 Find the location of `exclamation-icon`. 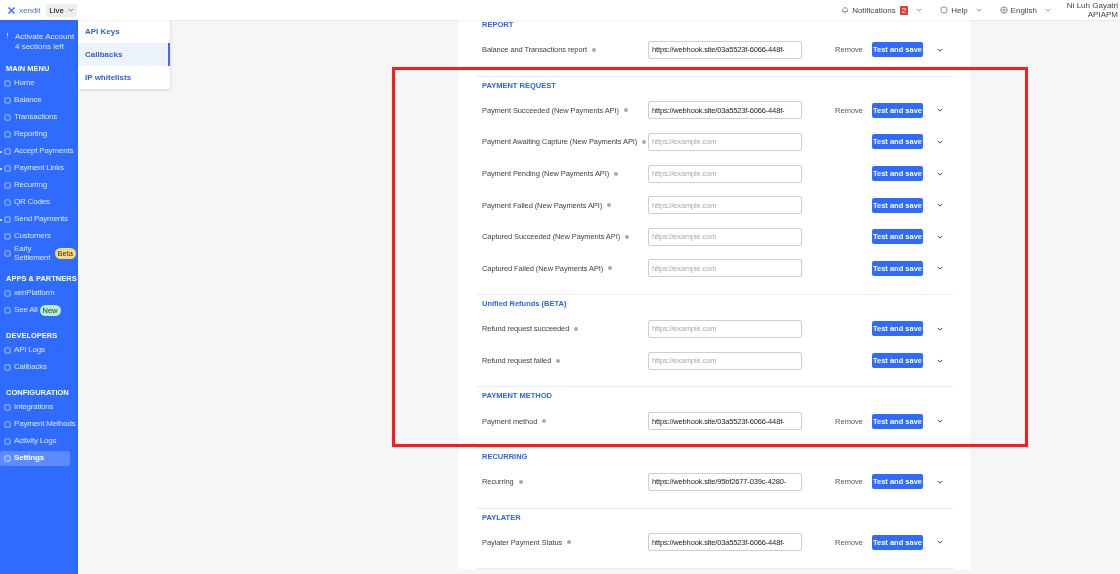

exclamation-icon is located at coordinates (7, 35).